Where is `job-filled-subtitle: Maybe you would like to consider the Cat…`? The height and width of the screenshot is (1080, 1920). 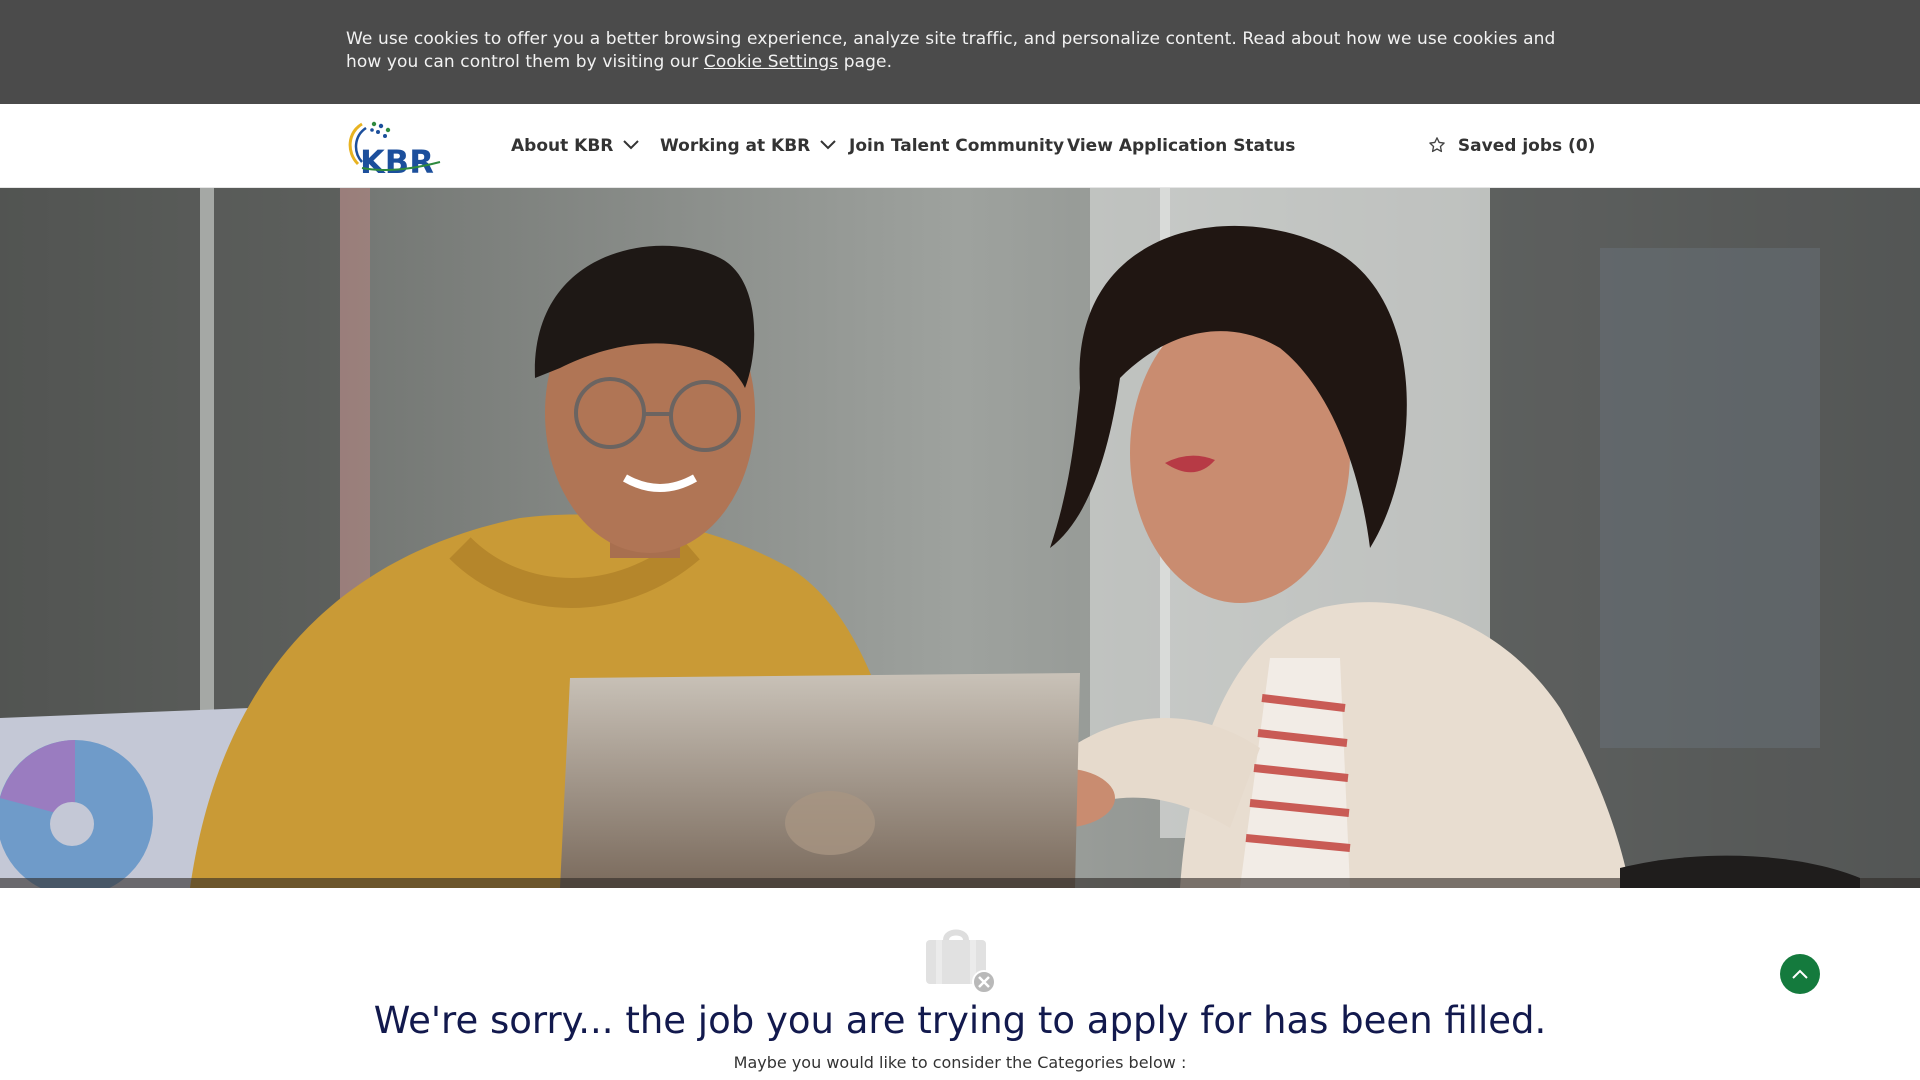 job-filled-subtitle: Maybe you would like to consider the Cat… is located at coordinates (960, 1062).